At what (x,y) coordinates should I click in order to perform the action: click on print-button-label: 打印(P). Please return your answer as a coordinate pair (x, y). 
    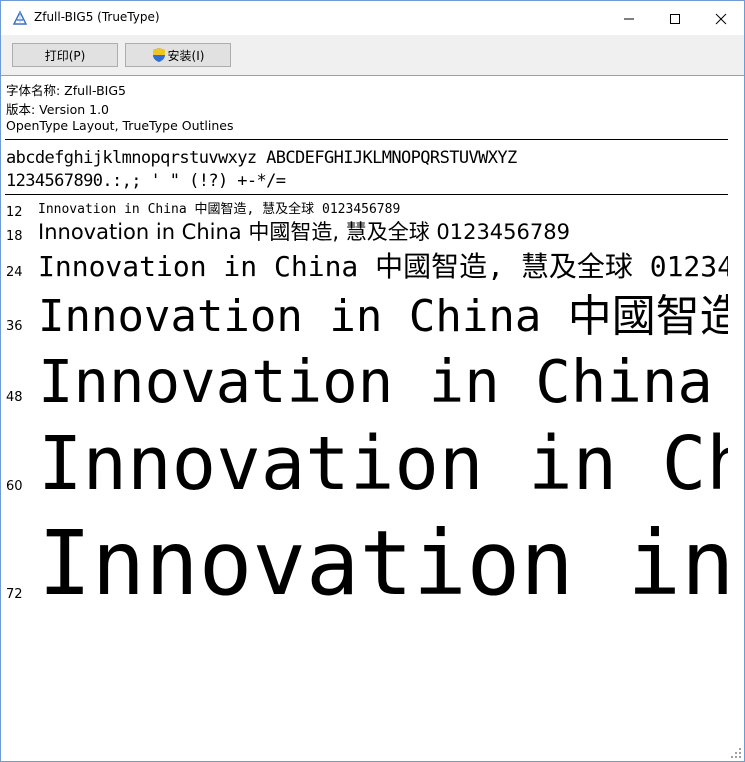
    Looking at the image, I should click on (65, 55).